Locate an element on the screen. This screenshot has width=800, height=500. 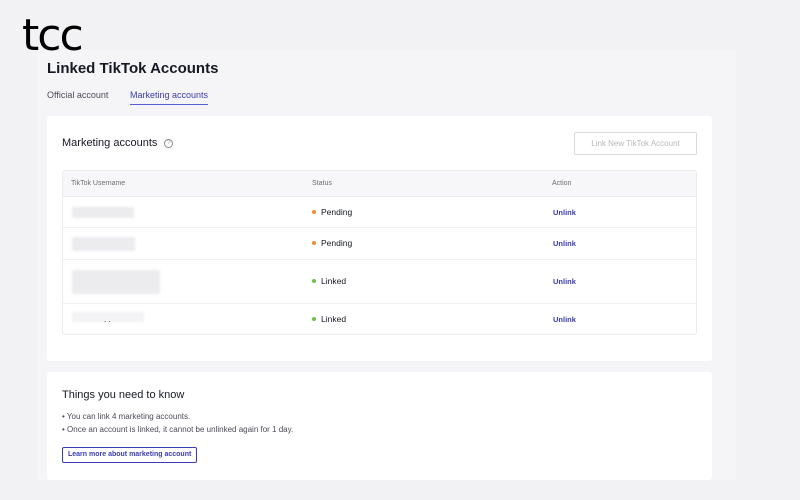
things-to-know-title: Things you need to know is located at coordinates (123, 395).